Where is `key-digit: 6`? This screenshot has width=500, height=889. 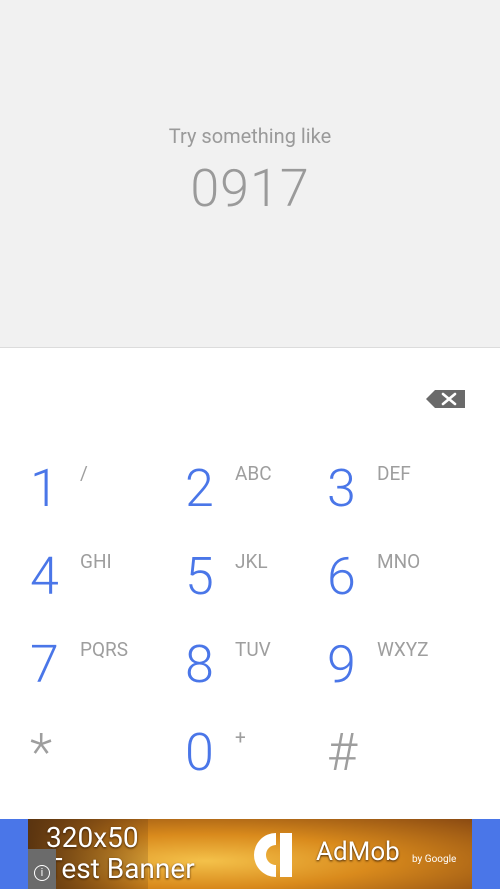
key-digit: 6 is located at coordinates (341, 576).